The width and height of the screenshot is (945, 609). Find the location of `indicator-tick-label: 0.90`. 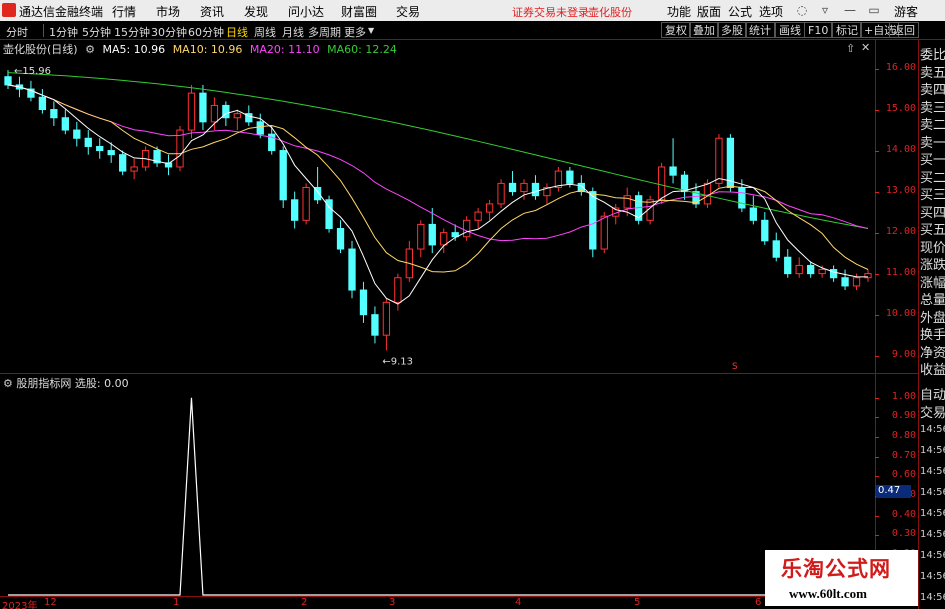

indicator-tick-label: 0.90 is located at coordinates (903, 416).